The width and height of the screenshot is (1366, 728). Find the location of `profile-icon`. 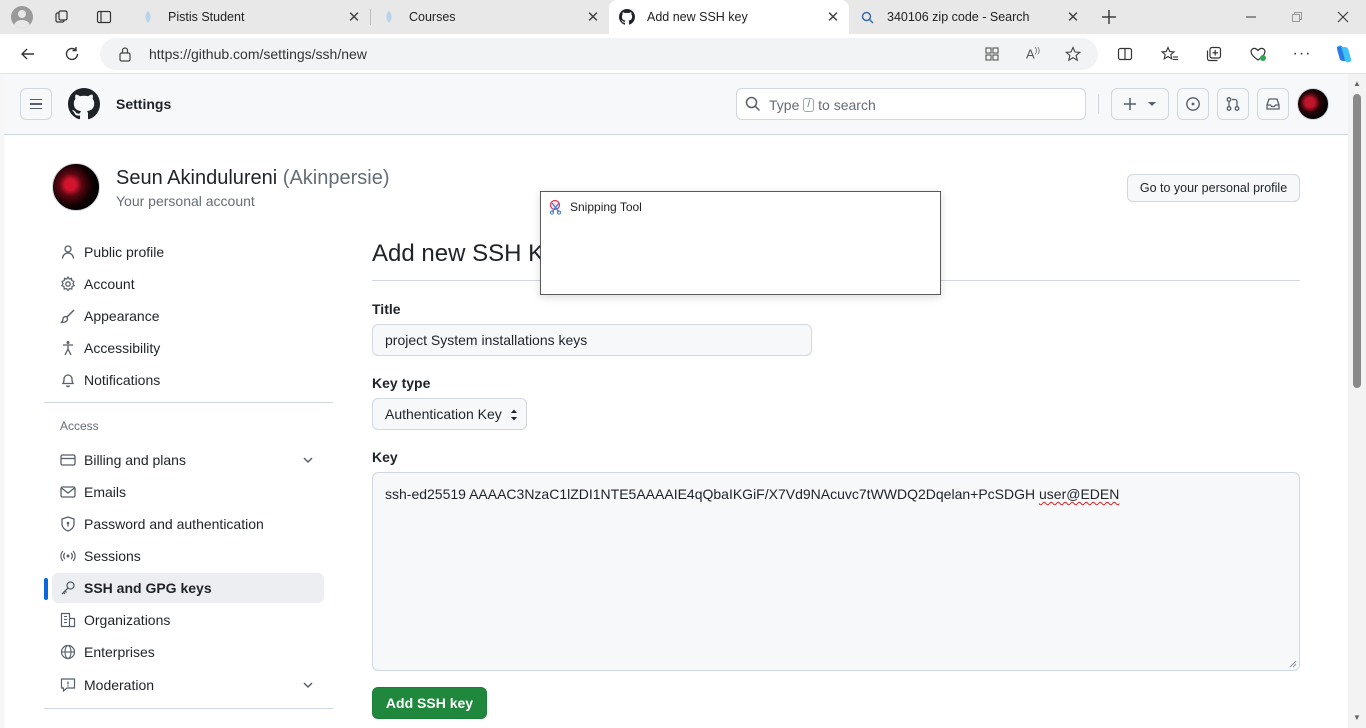

profile-icon is located at coordinates (22, 17).